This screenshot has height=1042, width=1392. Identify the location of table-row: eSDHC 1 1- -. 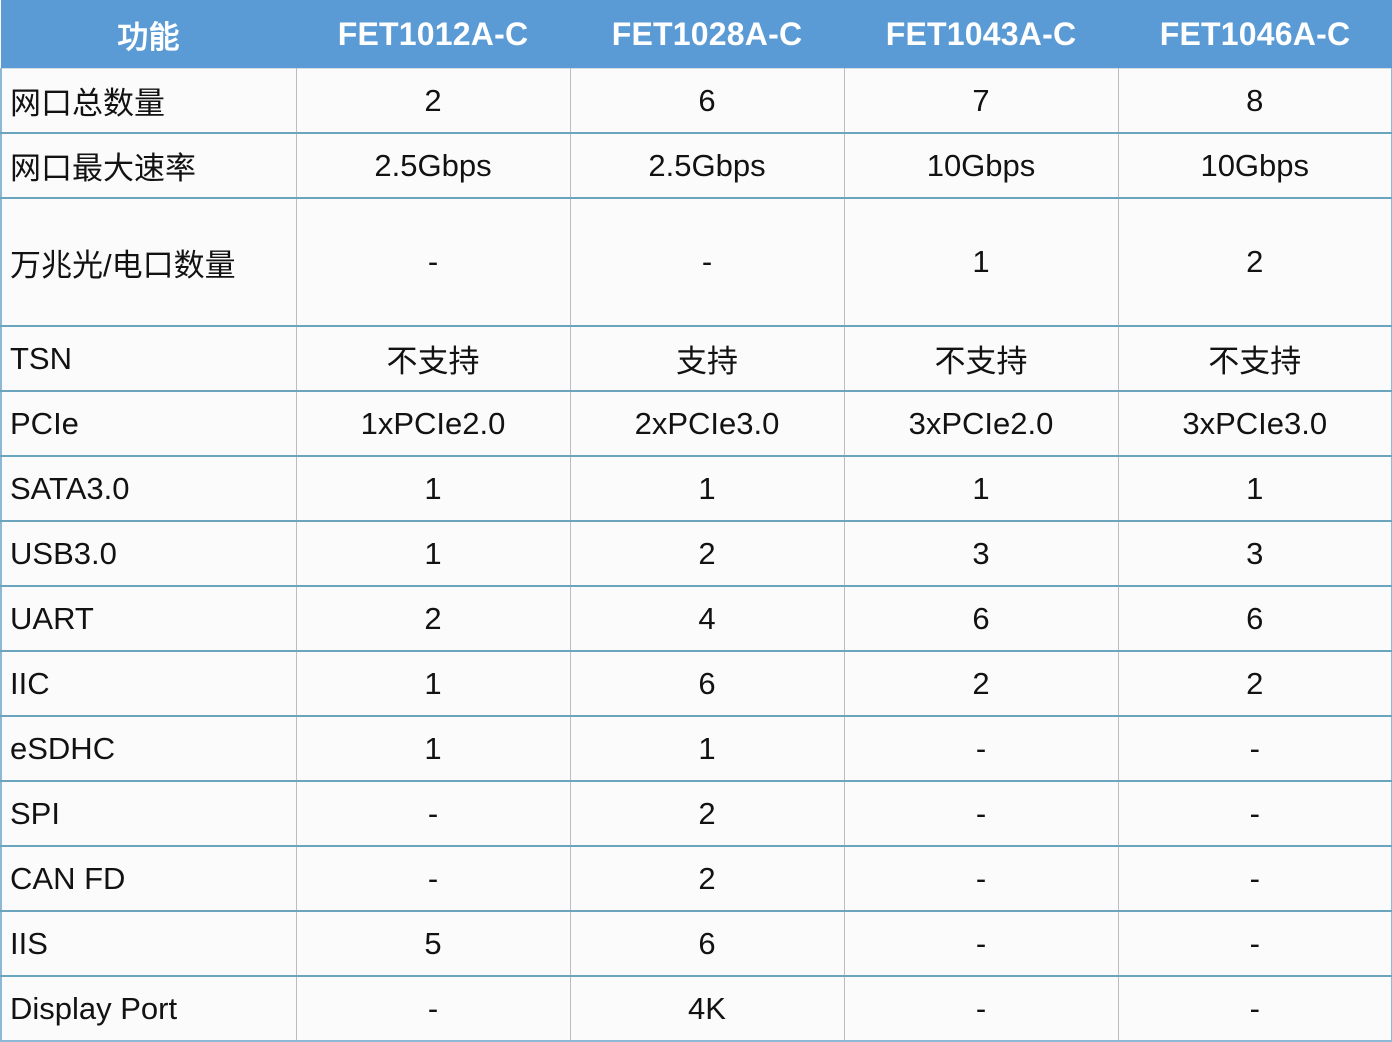
(696, 748).